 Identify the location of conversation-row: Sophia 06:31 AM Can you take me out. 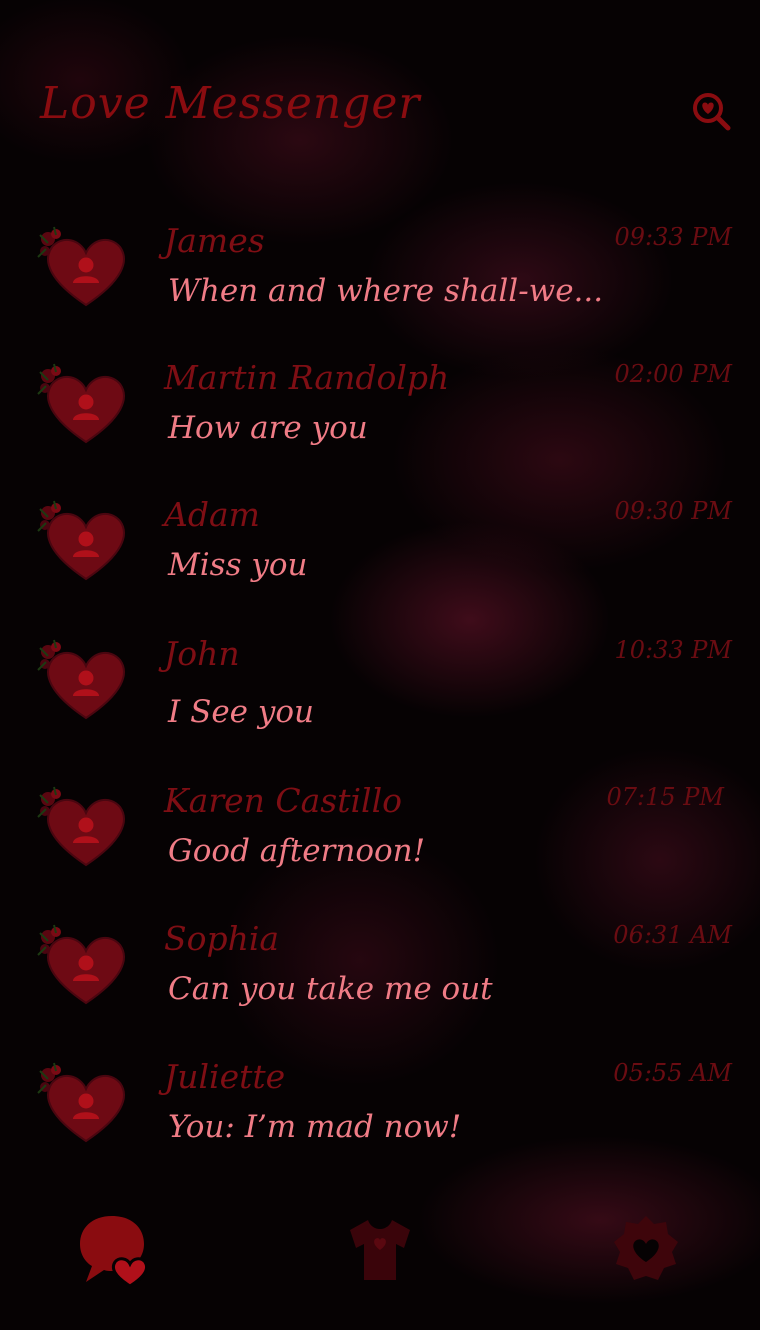
(380, 973).